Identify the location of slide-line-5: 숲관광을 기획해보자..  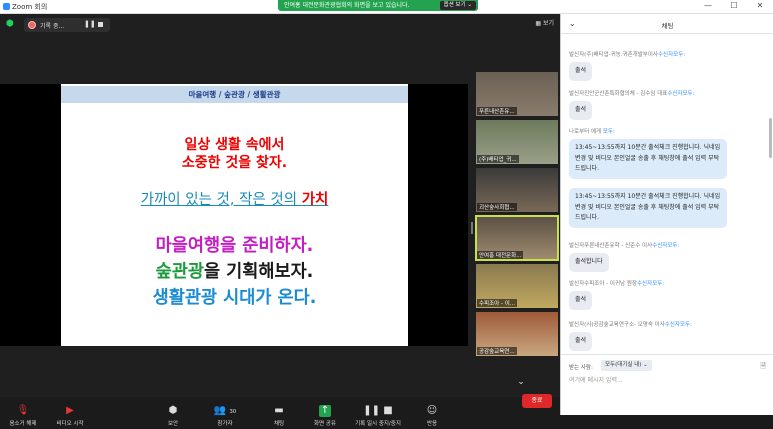
(234, 270).